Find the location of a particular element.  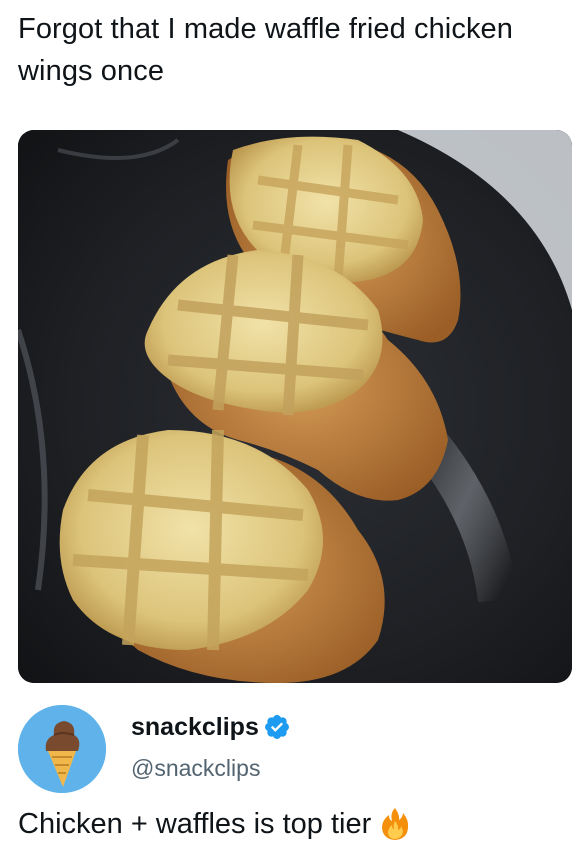

tweet-text-content: Chicken + waffles is top tier is located at coordinates (195, 824).